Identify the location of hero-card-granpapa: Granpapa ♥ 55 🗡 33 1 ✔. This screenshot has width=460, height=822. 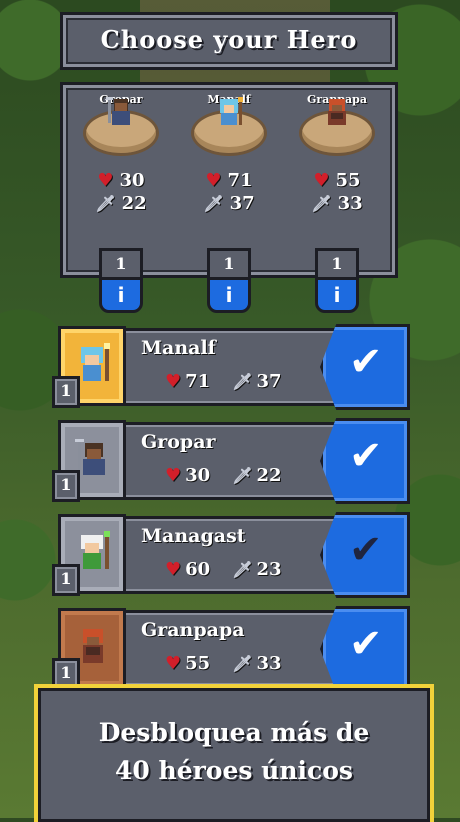
(231, 649).